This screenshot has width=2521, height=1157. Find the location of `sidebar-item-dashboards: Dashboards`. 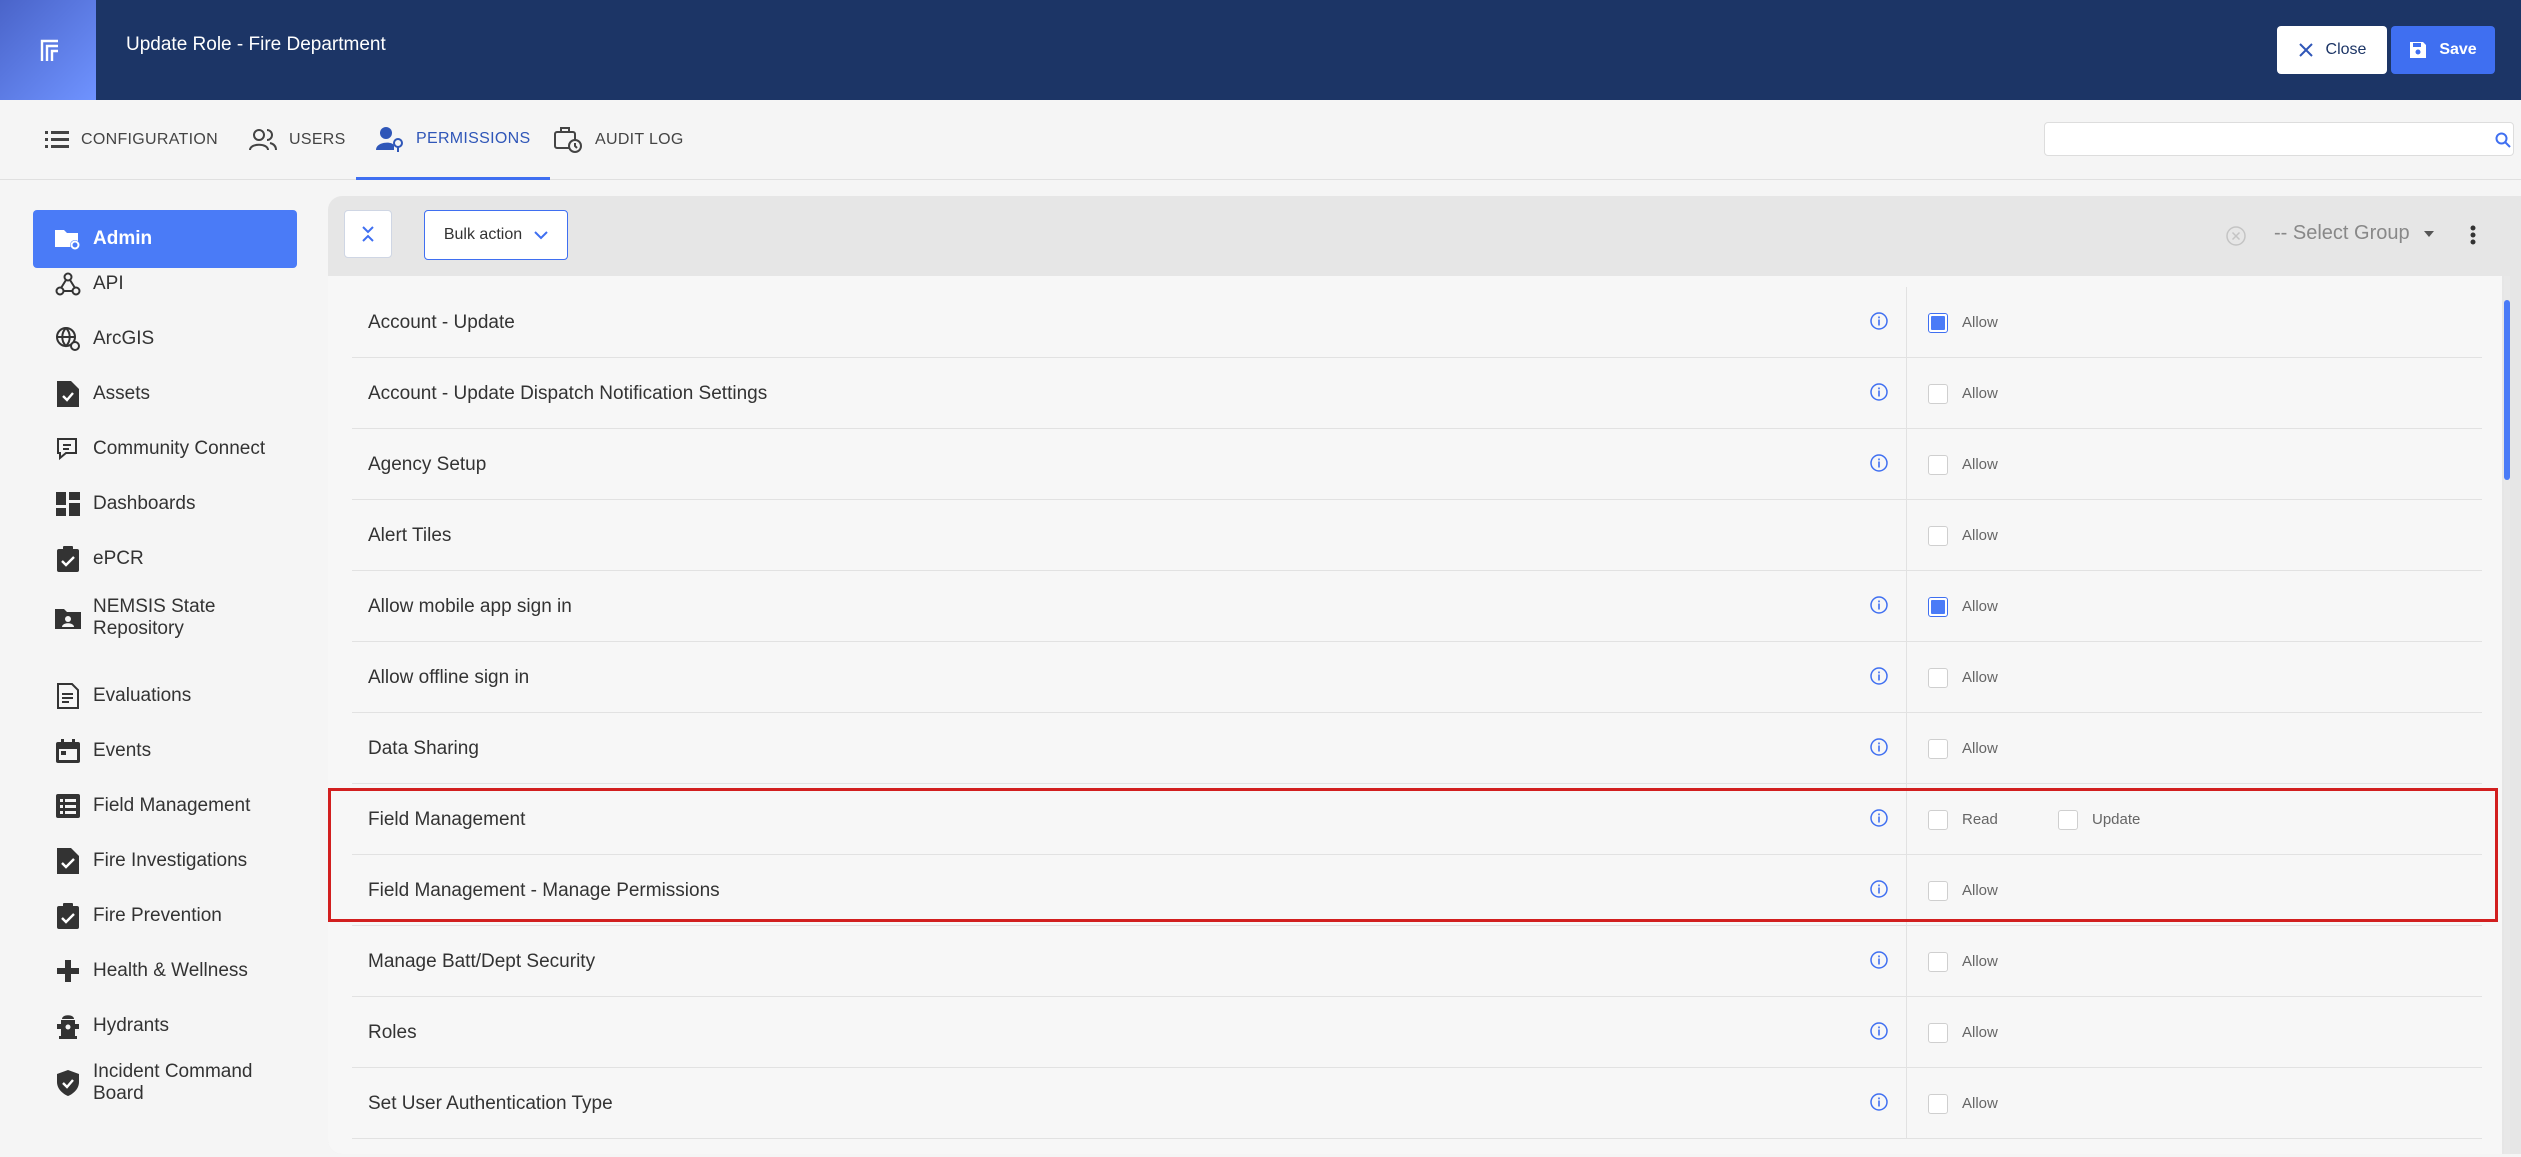

sidebar-item-dashboards: Dashboards is located at coordinates (165, 504).